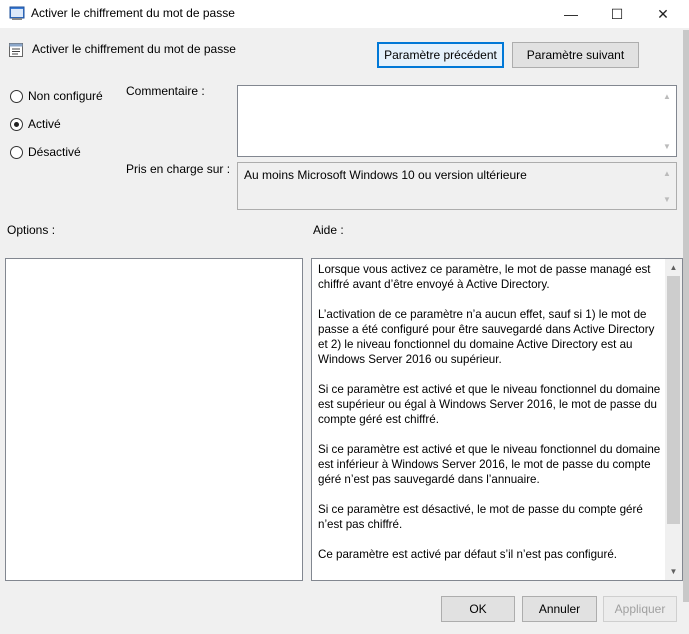 This screenshot has height=634, width=689. Describe the element at coordinates (617, 14) in the screenshot. I see `maximize-button: ☐` at that location.